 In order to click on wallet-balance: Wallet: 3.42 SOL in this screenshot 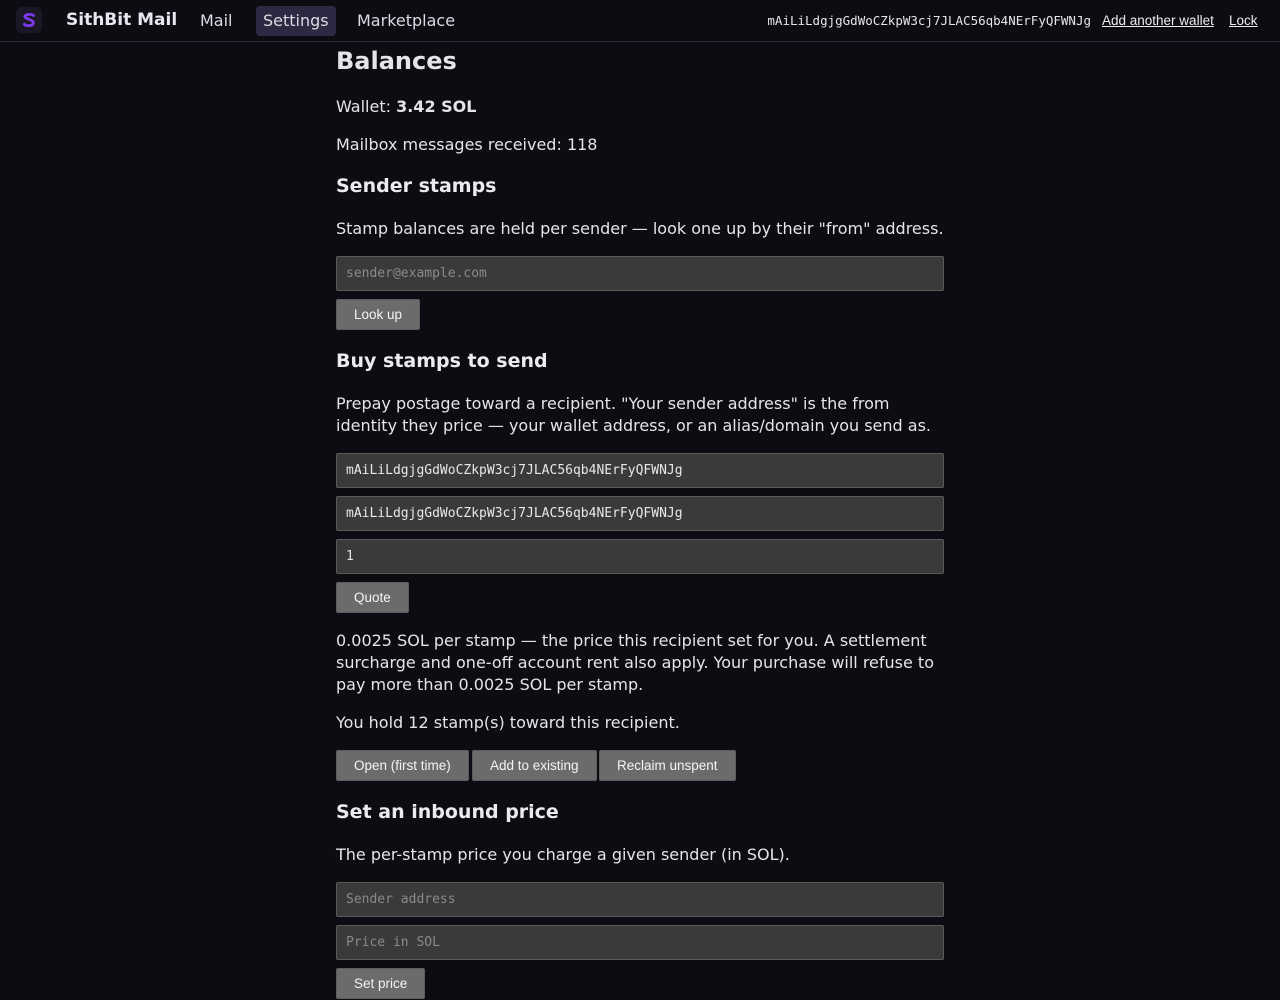, I will do `click(406, 107)`.